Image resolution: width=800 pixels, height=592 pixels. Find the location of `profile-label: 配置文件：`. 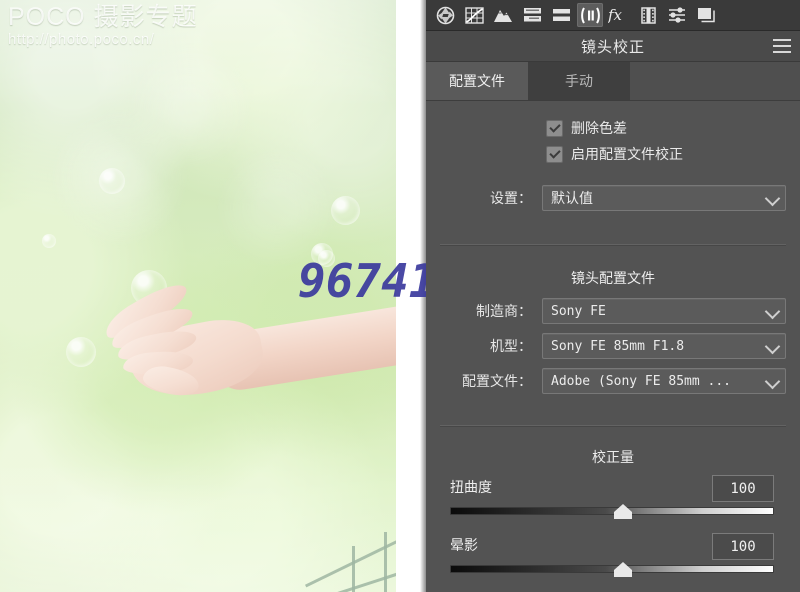

profile-label: 配置文件： is located at coordinates (497, 381).